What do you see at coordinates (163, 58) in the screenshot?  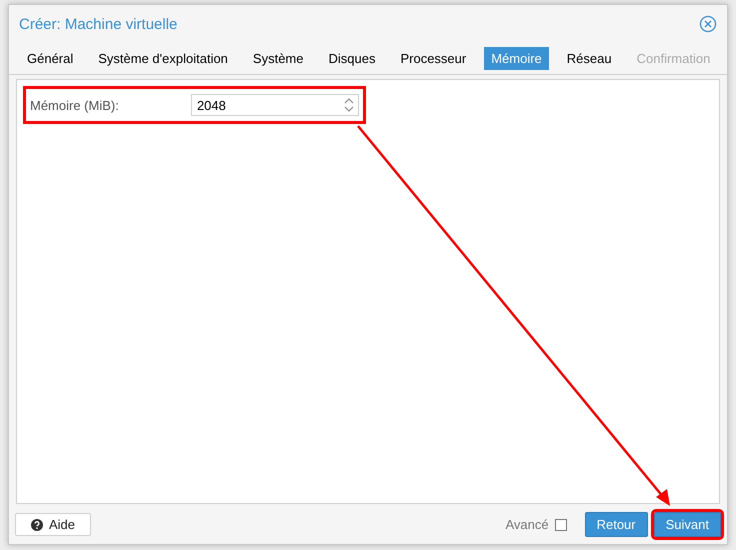 I see `tab: Système d'exploitation` at bounding box center [163, 58].